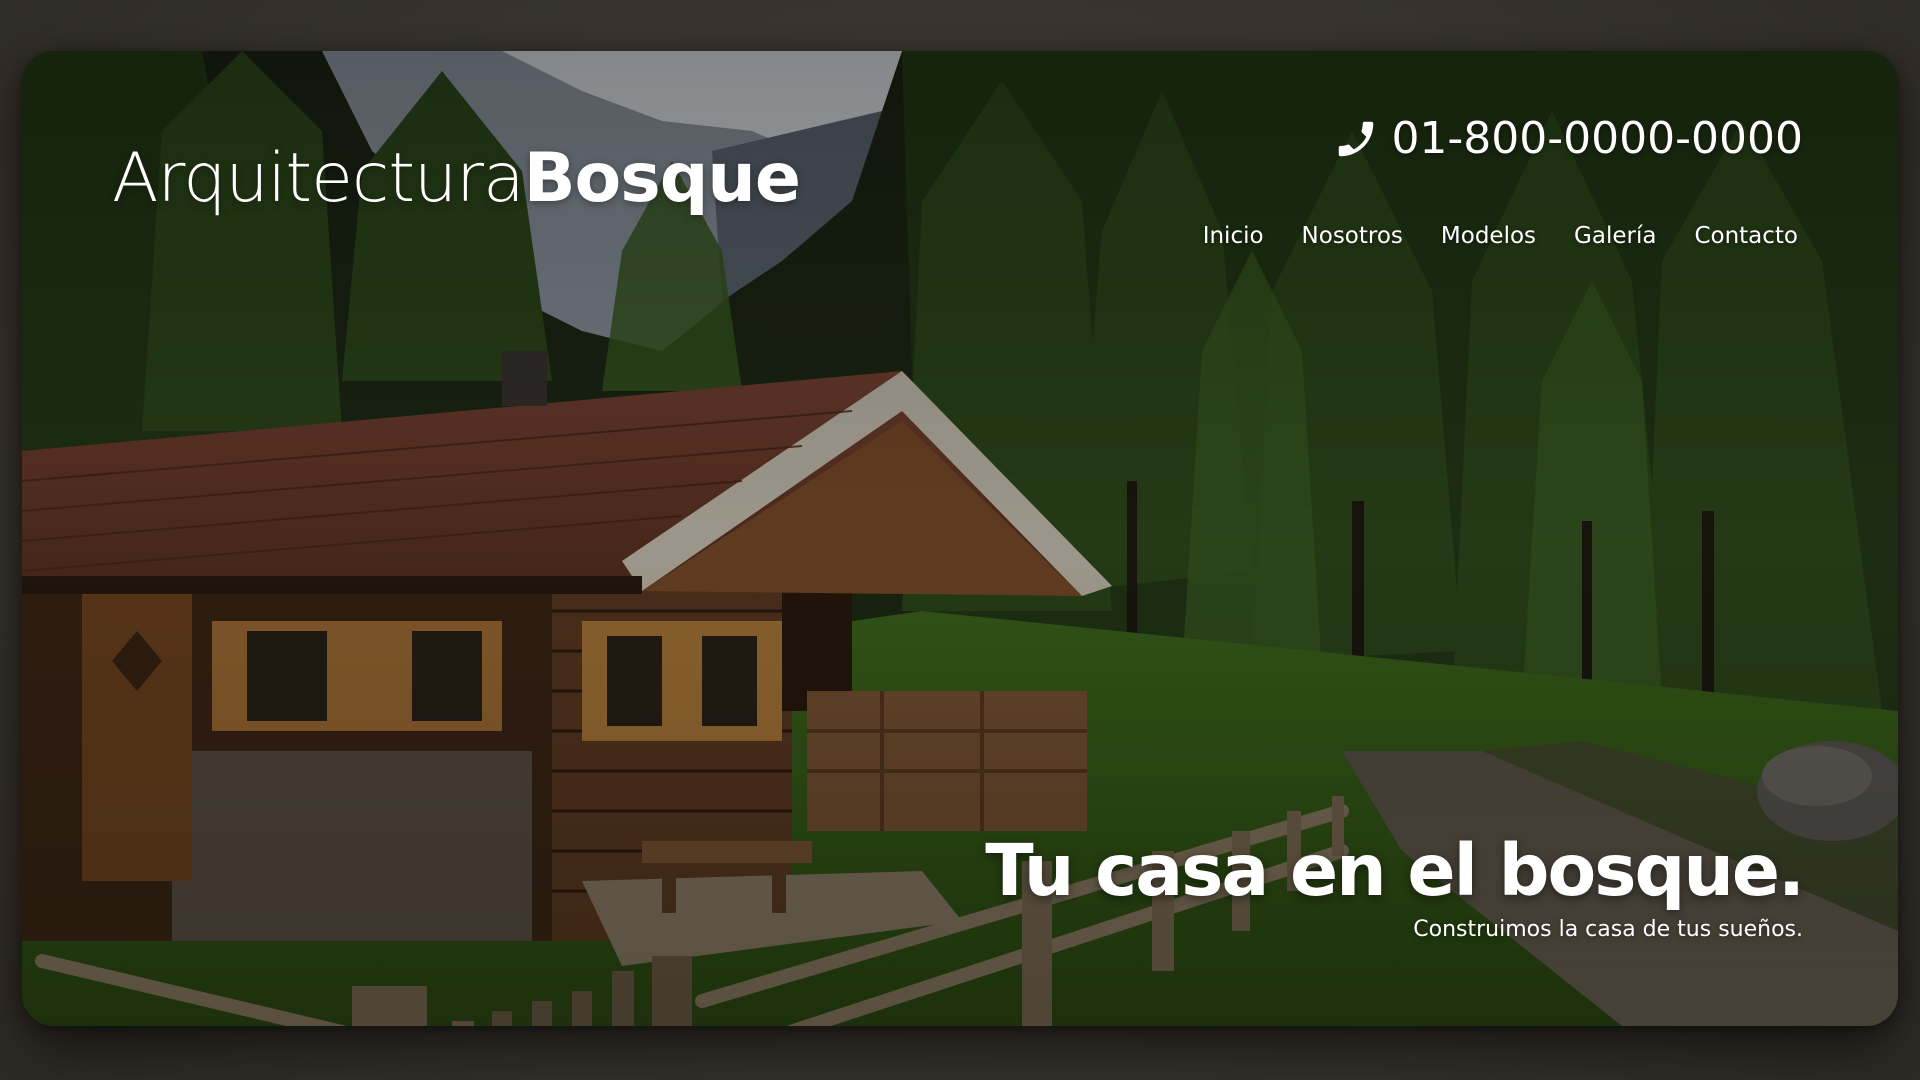  What do you see at coordinates (1608, 929) in the screenshot?
I see `hero-subtitle: Construimos la casa de tus sueños.` at bounding box center [1608, 929].